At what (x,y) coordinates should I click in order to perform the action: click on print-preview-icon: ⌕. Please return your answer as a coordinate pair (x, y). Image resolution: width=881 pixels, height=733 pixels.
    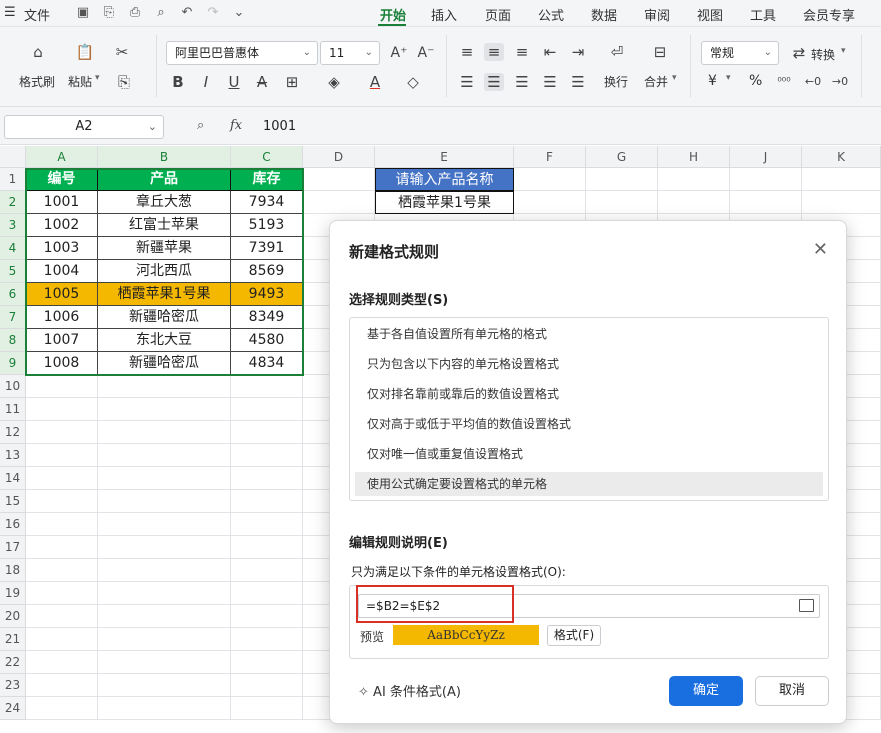
    Looking at the image, I should click on (161, 13).